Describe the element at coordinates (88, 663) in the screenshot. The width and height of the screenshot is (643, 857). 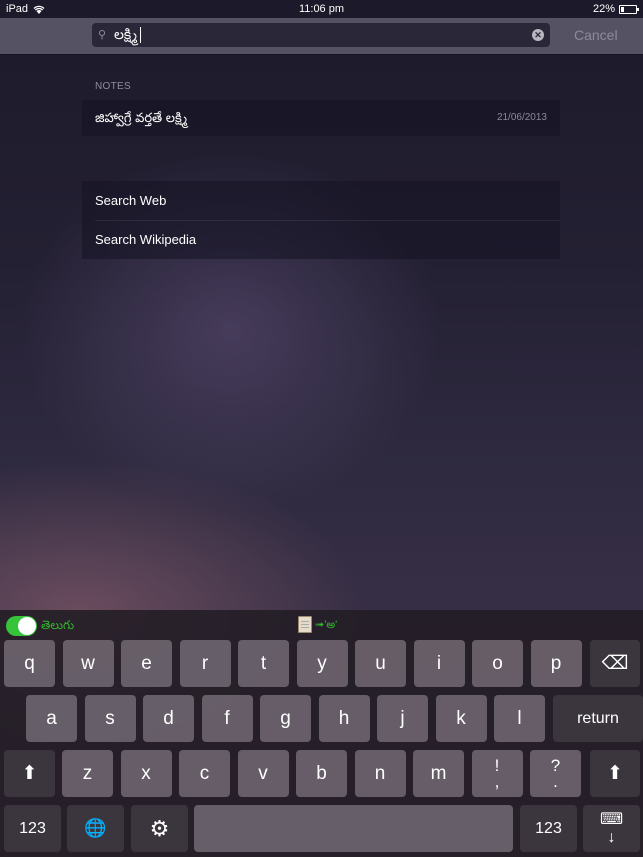
I see `key-w: w` at that location.